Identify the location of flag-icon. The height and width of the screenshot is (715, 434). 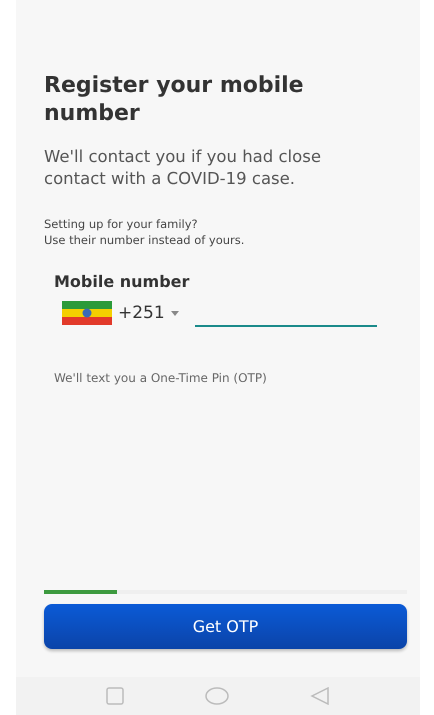
(87, 313).